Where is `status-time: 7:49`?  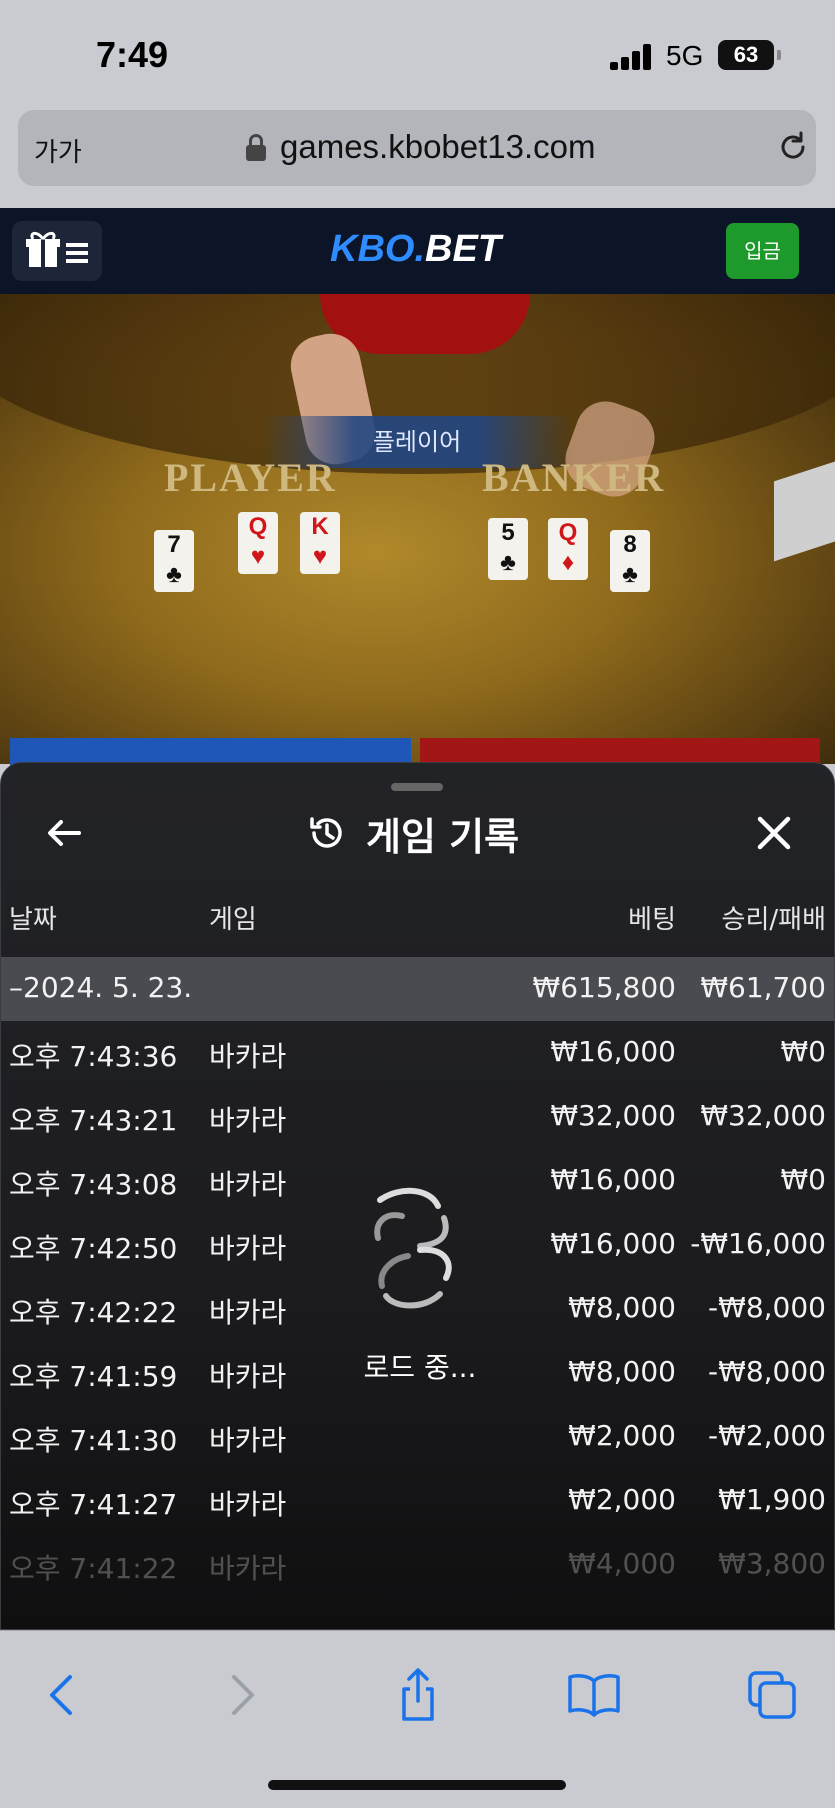
status-time: 7:49 is located at coordinates (132, 54).